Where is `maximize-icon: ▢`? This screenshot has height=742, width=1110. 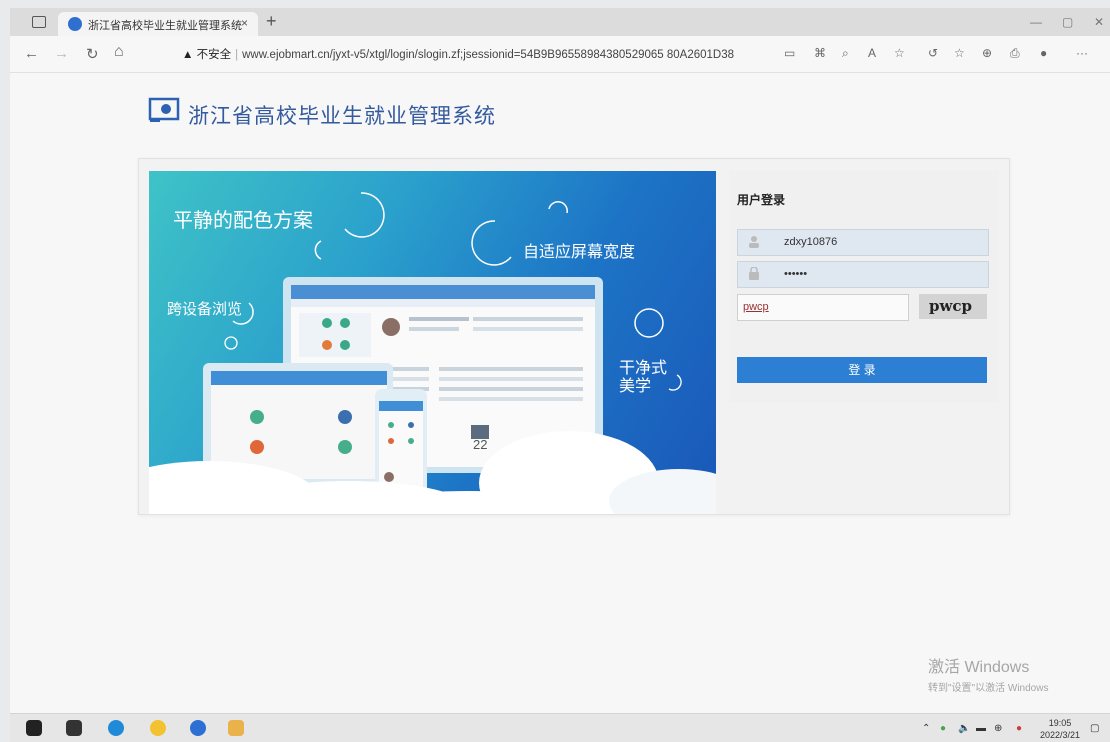 maximize-icon: ▢ is located at coordinates (1067, 22).